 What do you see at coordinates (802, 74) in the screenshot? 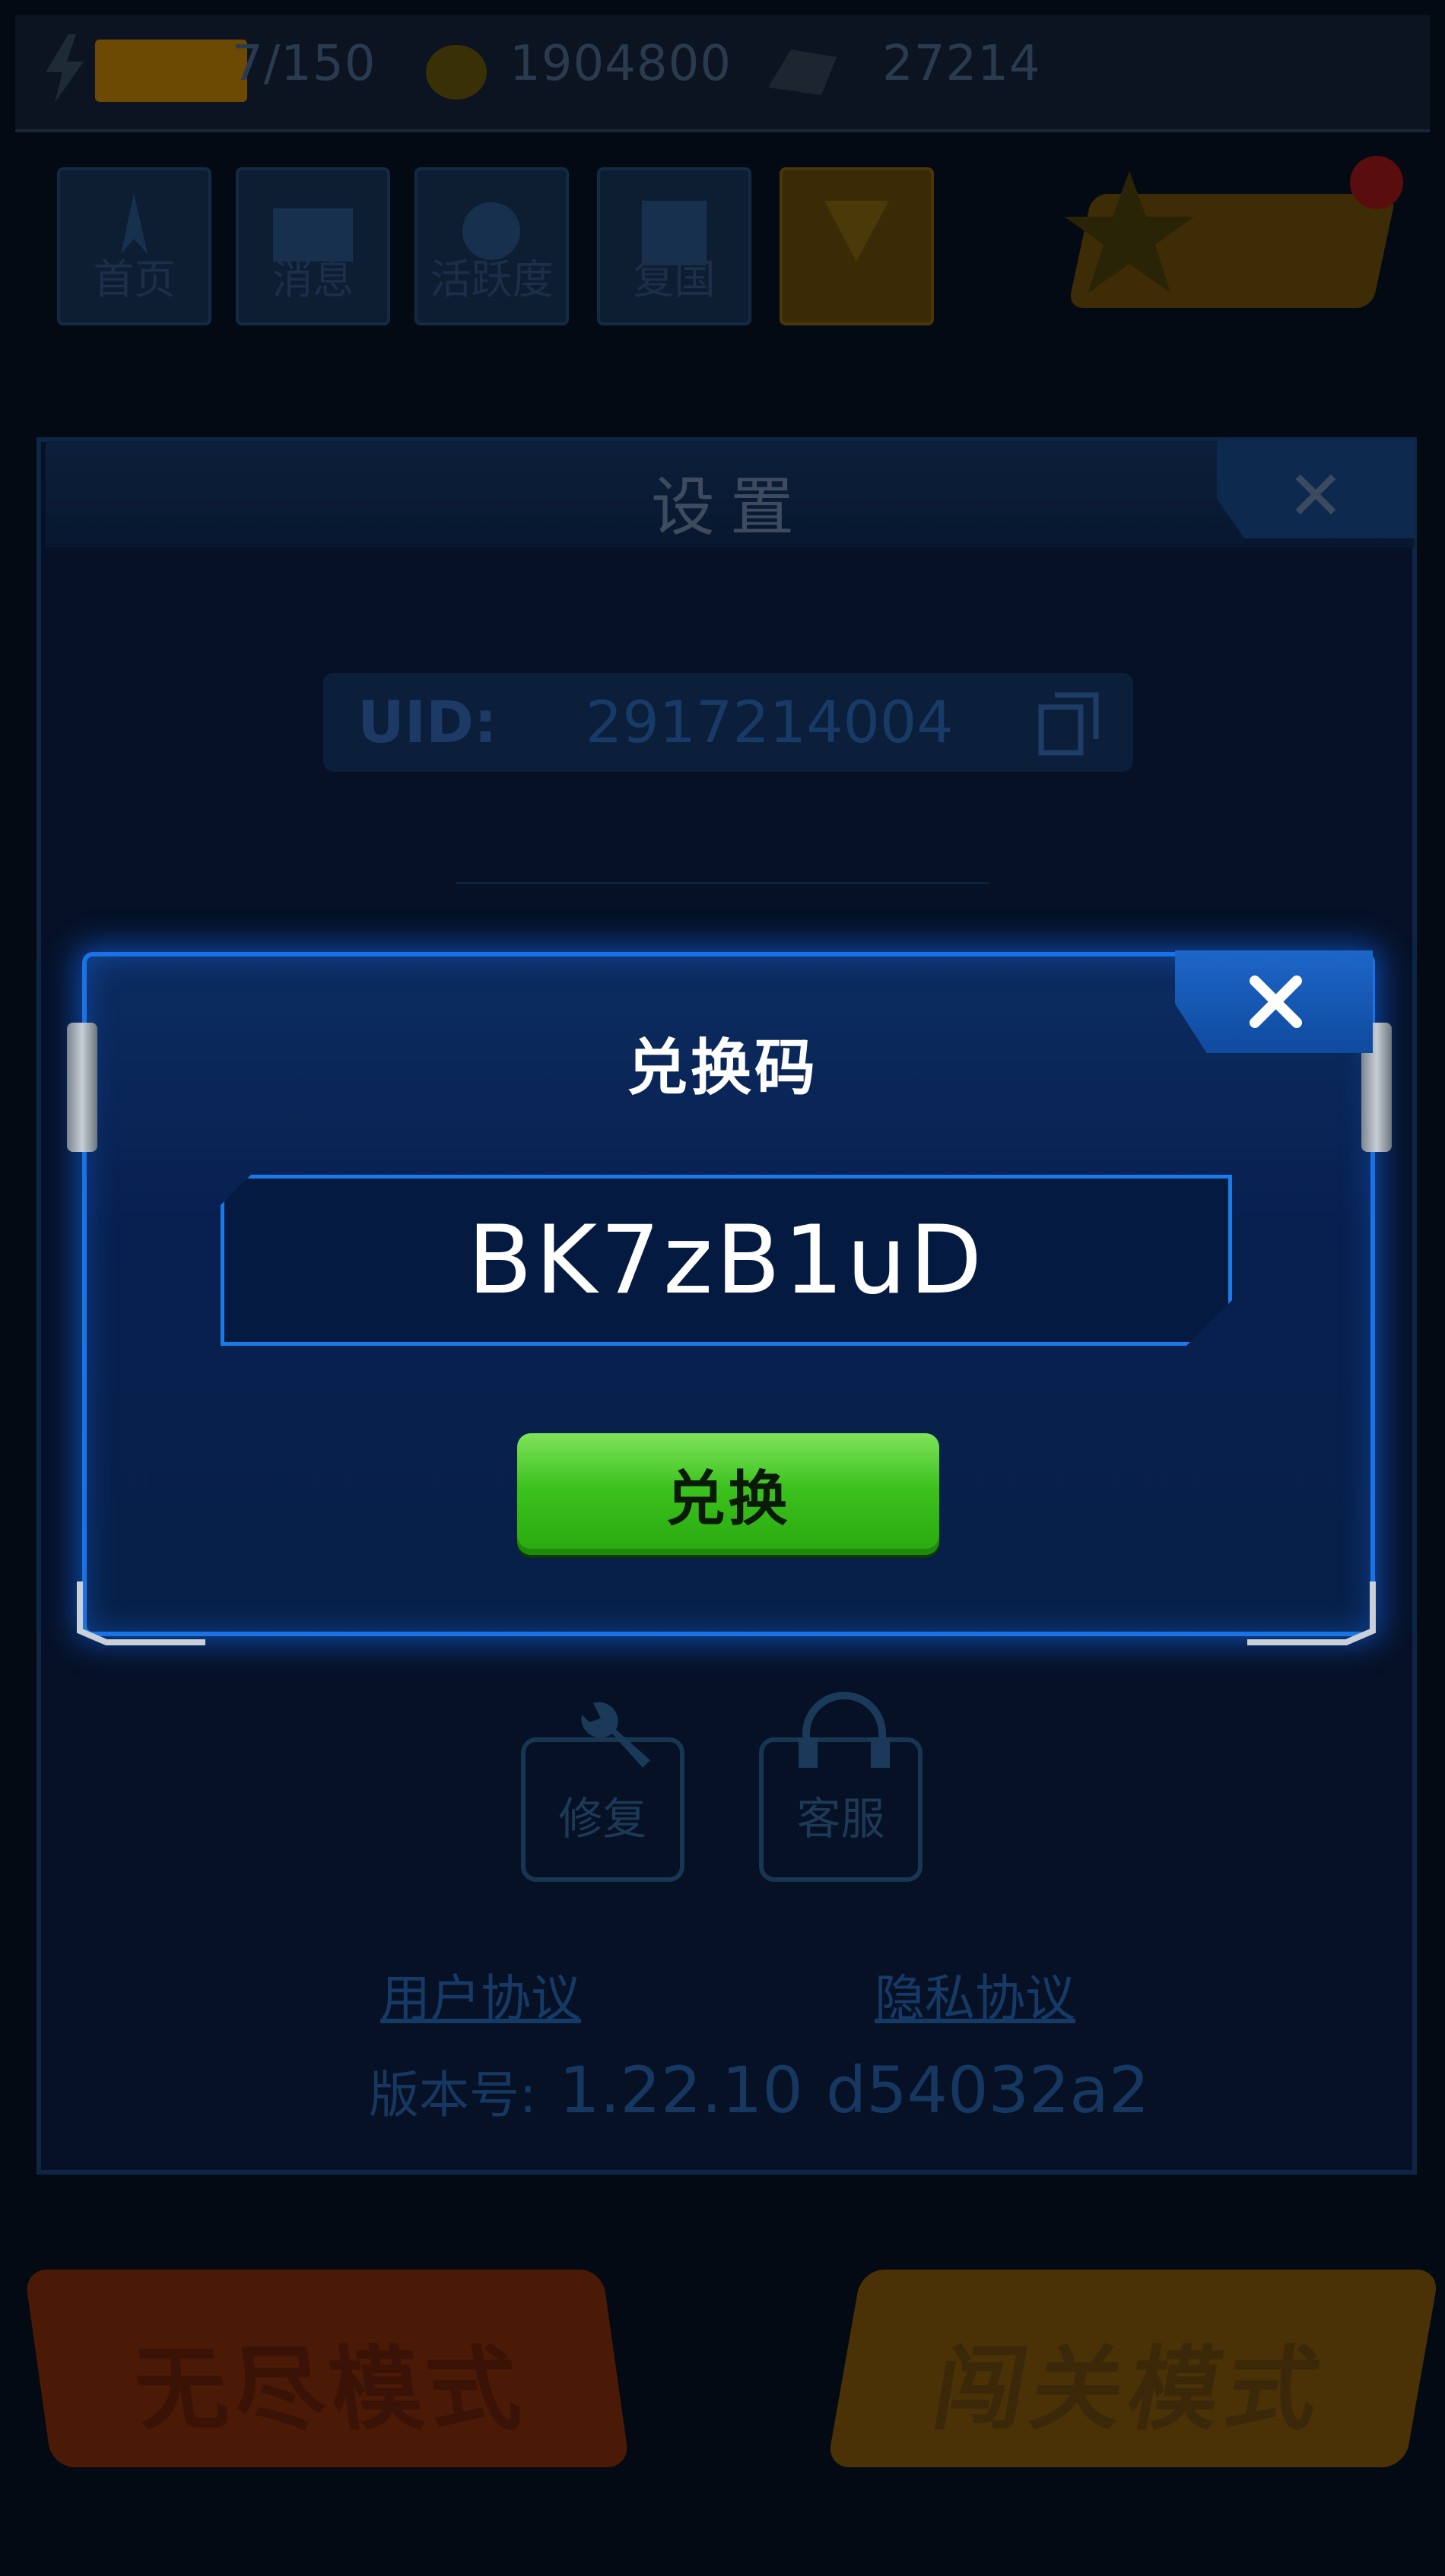
I see `gem-icon` at bounding box center [802, 74].